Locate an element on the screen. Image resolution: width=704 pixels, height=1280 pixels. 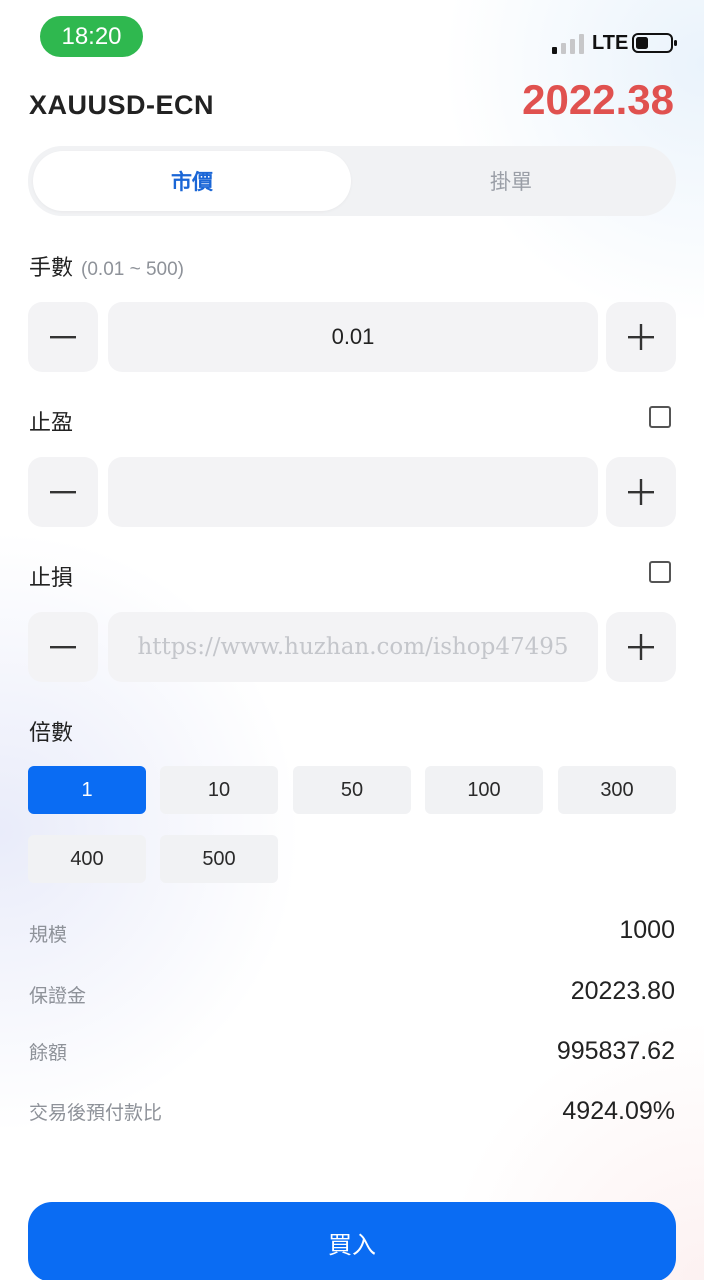
order-type-tabs: 市價 掛單 is located at coordinates (352, 181).